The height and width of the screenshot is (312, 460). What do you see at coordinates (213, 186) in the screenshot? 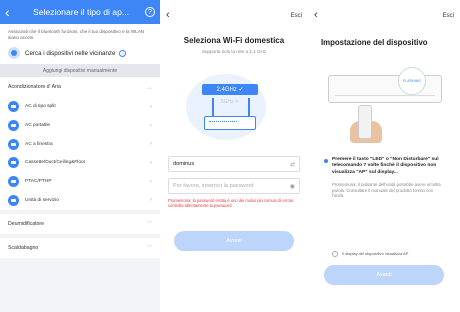
I see `password-placeholder: Per favore, inserisci la password` at bounding box center [213, 186].